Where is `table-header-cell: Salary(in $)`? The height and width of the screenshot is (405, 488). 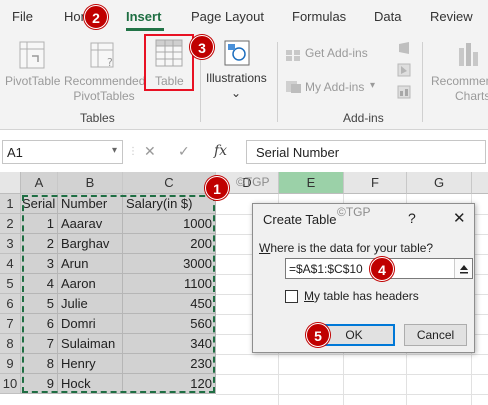 table-header-cell: Salary(in $) is located at coordinates (169, 204).